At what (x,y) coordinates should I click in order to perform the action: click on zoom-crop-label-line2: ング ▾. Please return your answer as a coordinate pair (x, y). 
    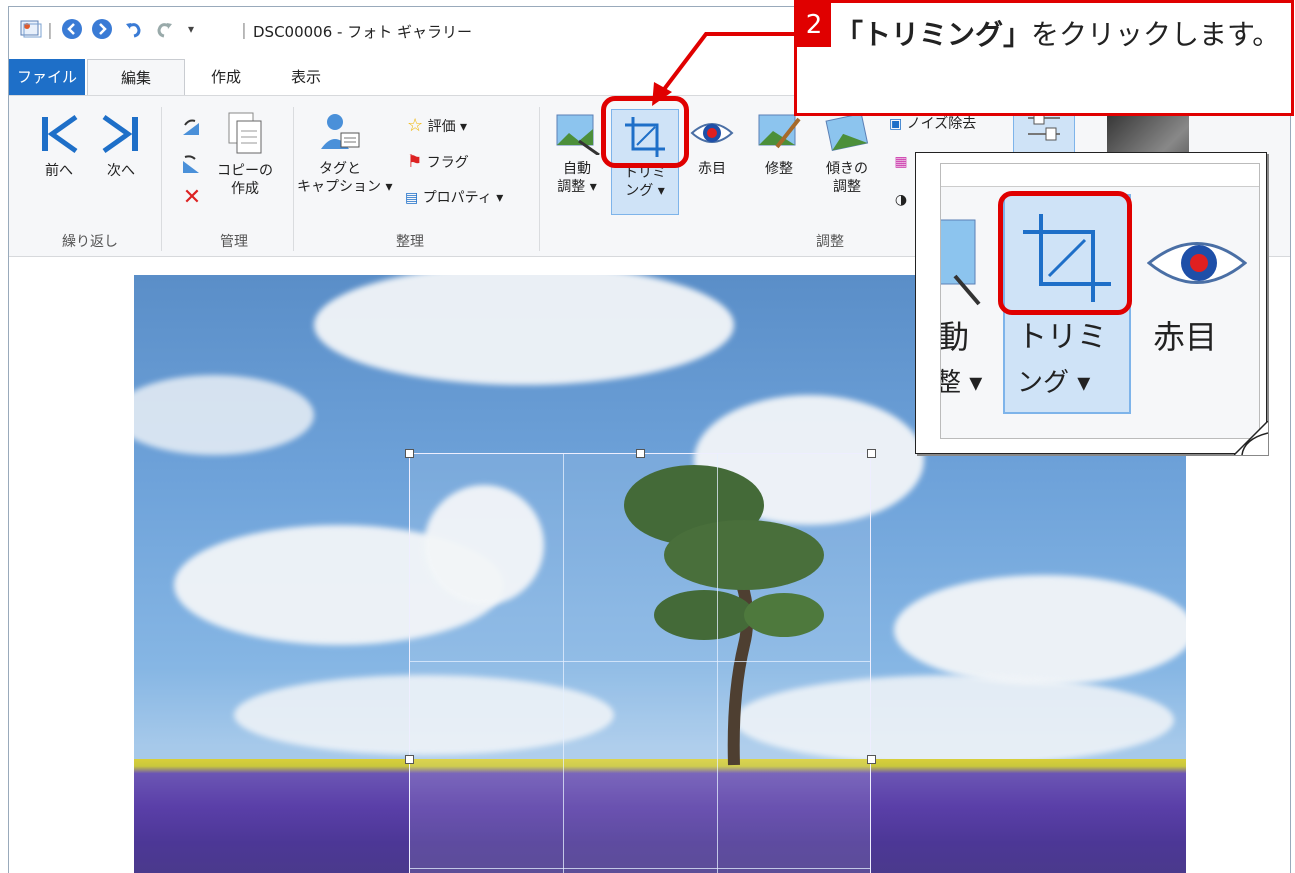
    Looking at the image, I should click on (1054, 383).